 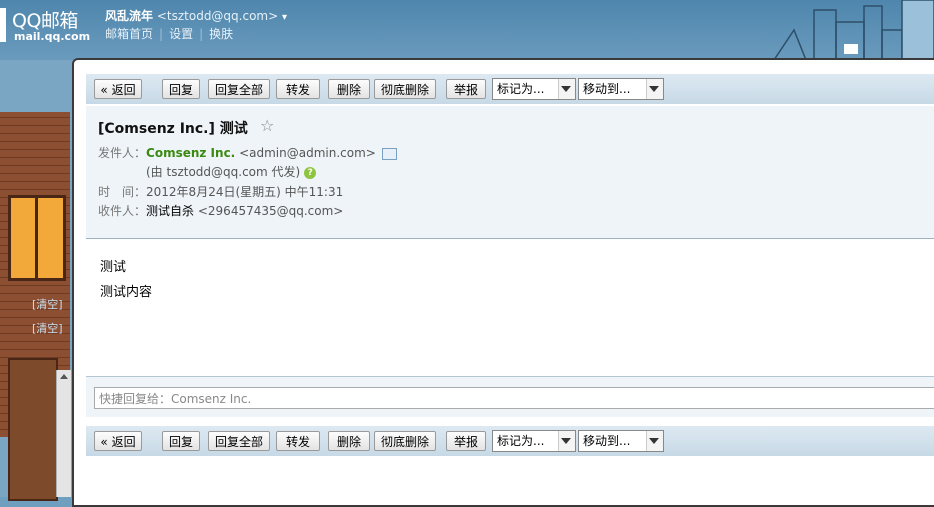 What do you see at coordinates (514, 398) in the screenshot?
I see `quick-reply-input: 快捷回复给：Comsenz Inc.` at bounding box center [514, 398].